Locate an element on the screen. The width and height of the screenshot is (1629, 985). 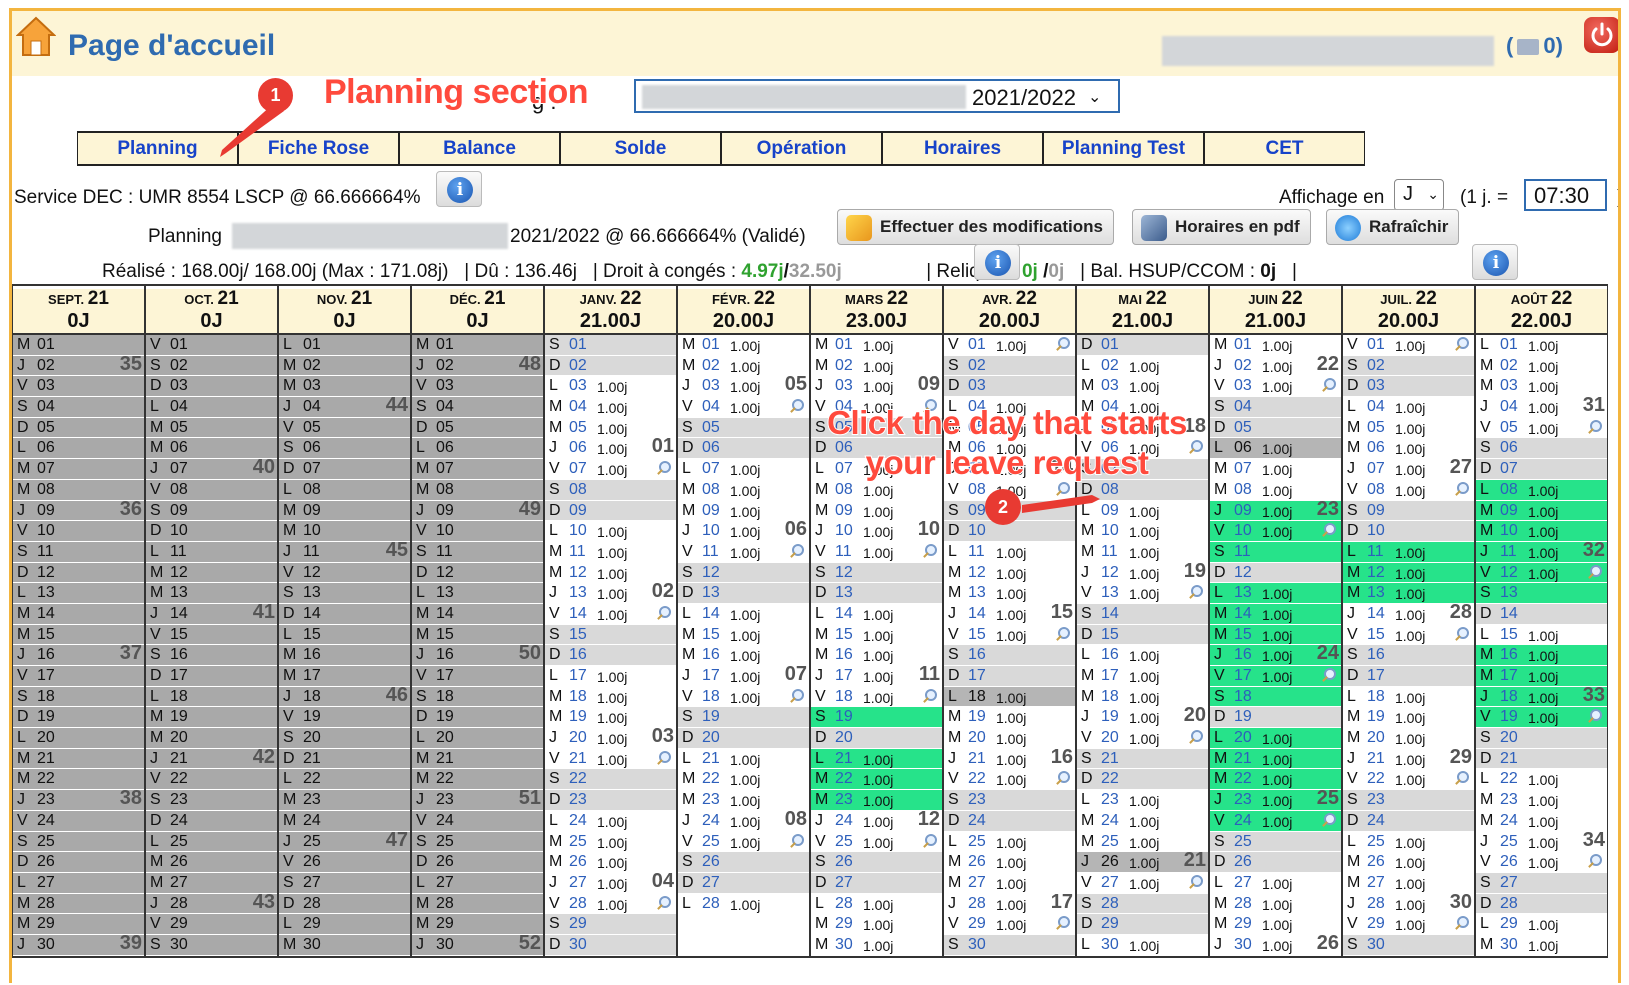
calendar-day: S 27 is located at coordinates (344, 883).